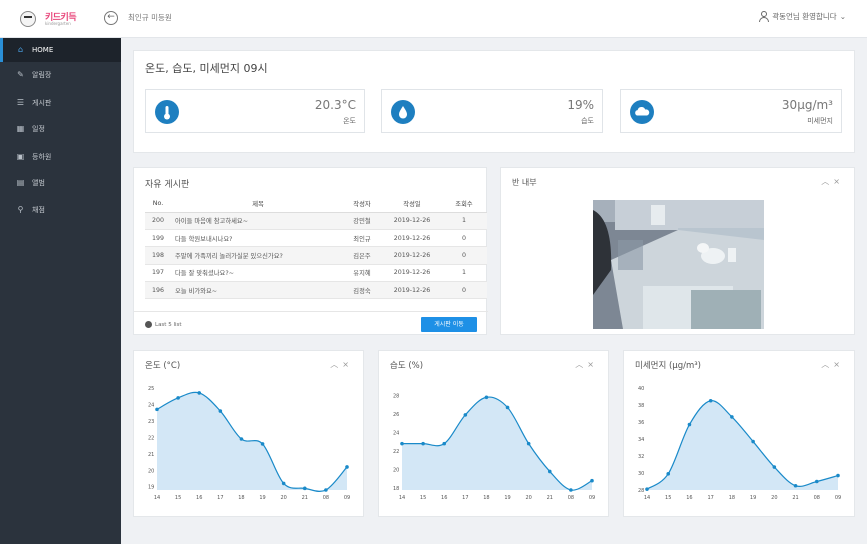 Image resolution: width=867 pixels, height=544 pixels. I want to click on y-tick-label: 28, so click(641, 491).